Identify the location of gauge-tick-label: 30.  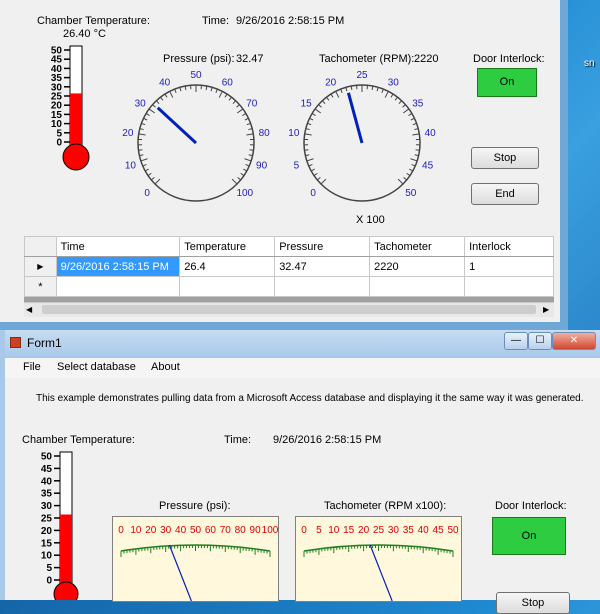
(394, 83).